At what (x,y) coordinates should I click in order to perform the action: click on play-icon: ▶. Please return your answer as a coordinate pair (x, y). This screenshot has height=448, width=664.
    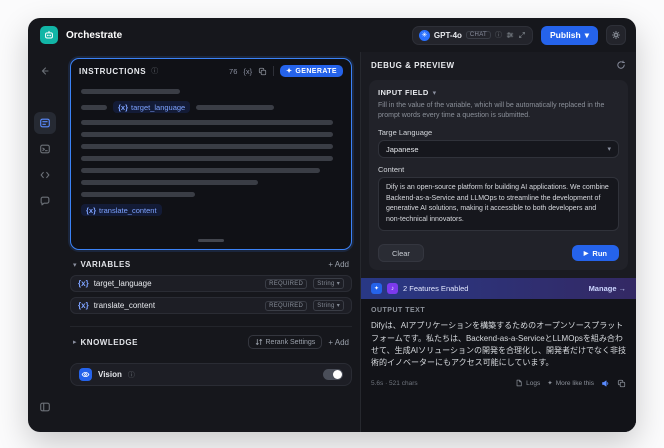
    Looking at the image, I should click on (586, 253).